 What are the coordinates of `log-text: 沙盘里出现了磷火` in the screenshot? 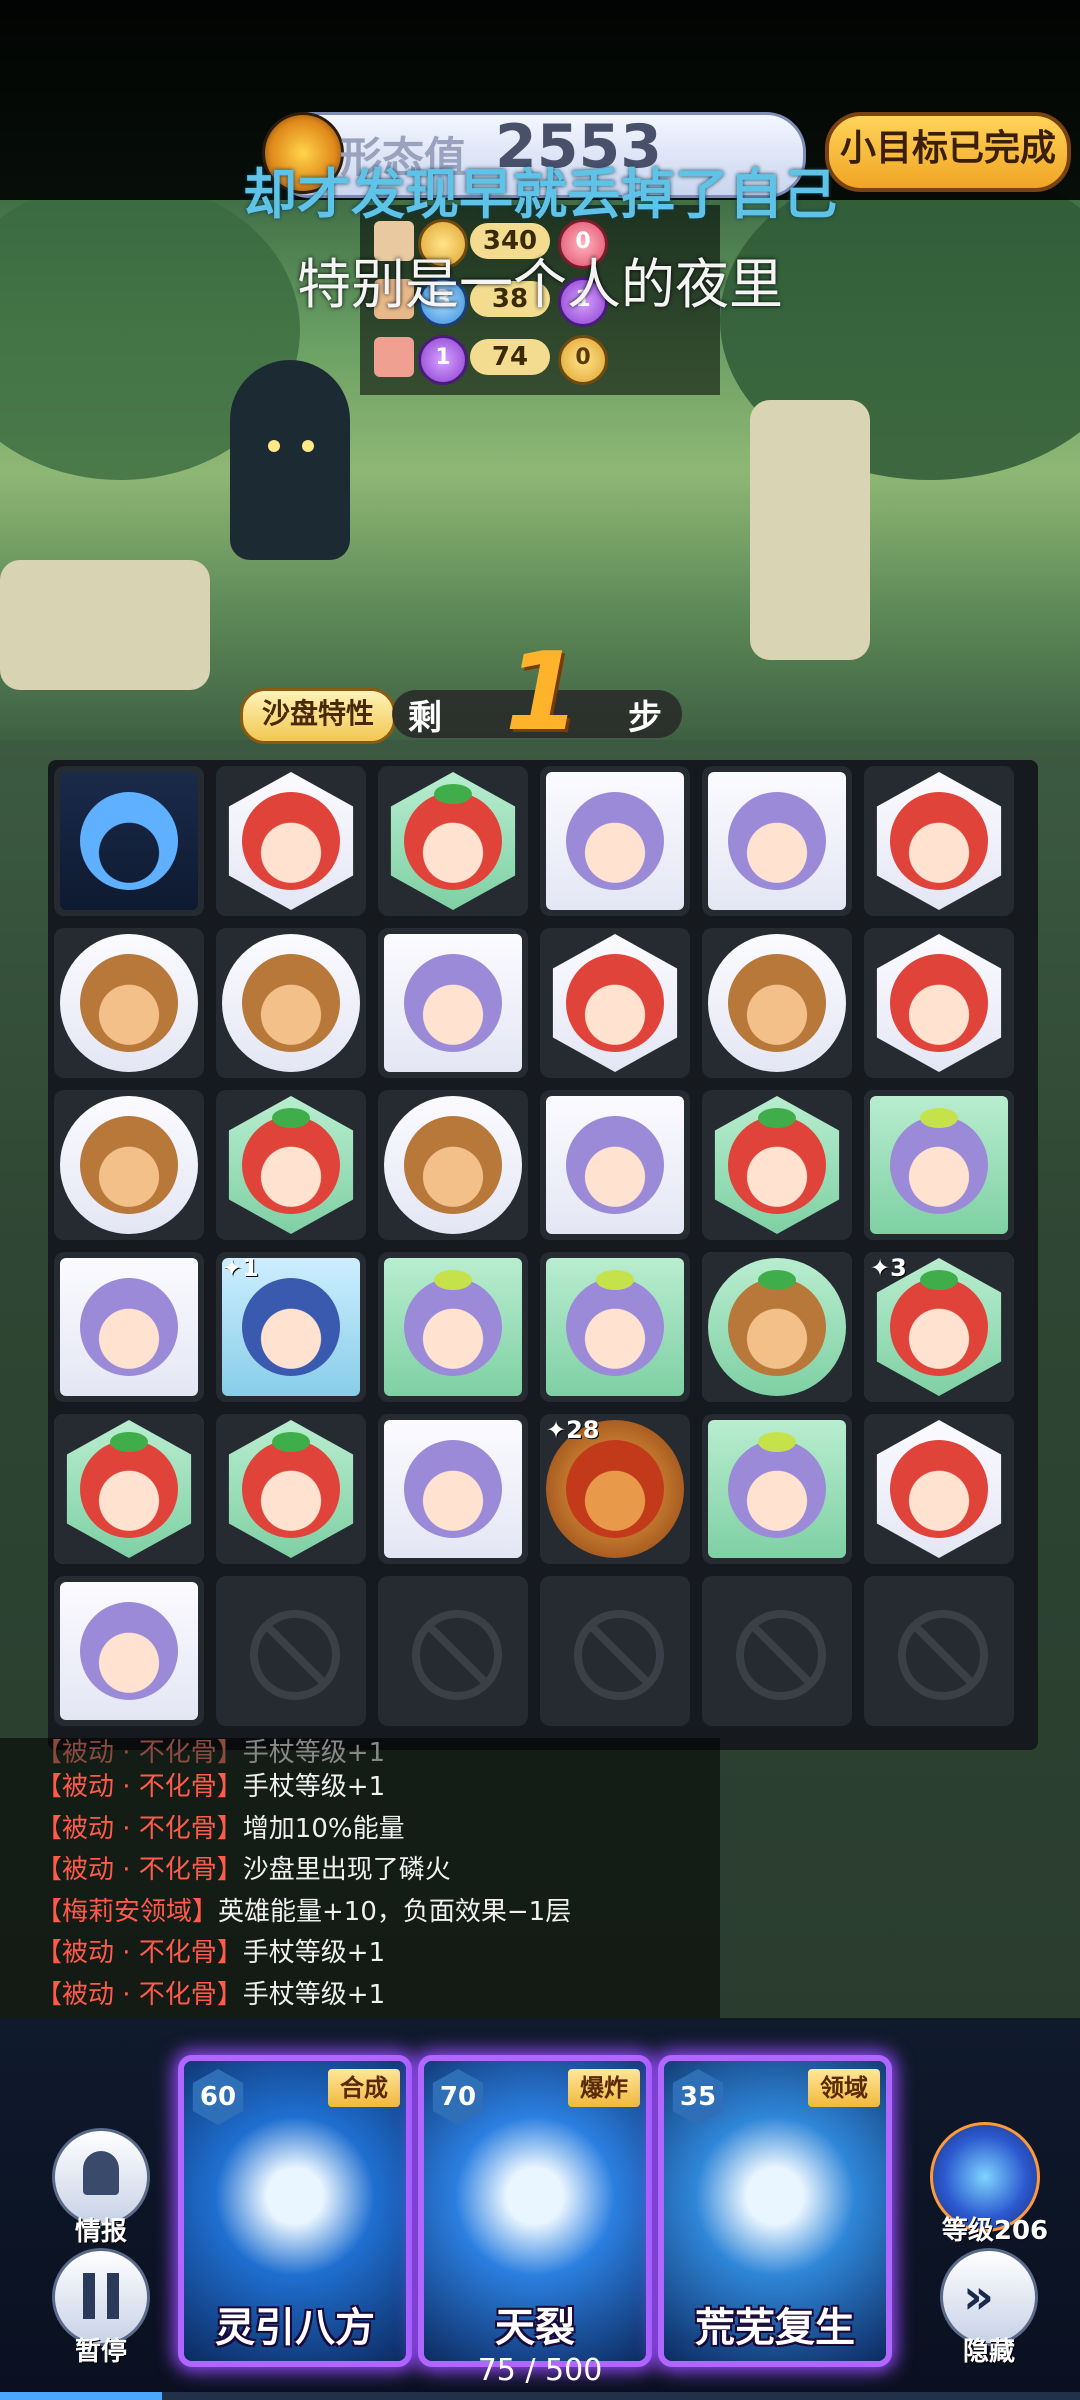 It's located at (346, 1870).